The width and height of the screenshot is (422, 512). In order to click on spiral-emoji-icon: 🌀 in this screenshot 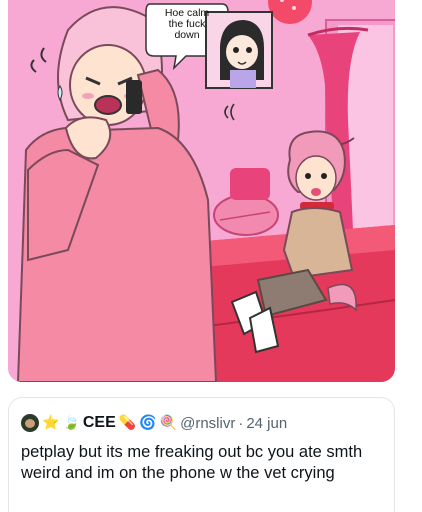, I will do `click(148, 423)`.